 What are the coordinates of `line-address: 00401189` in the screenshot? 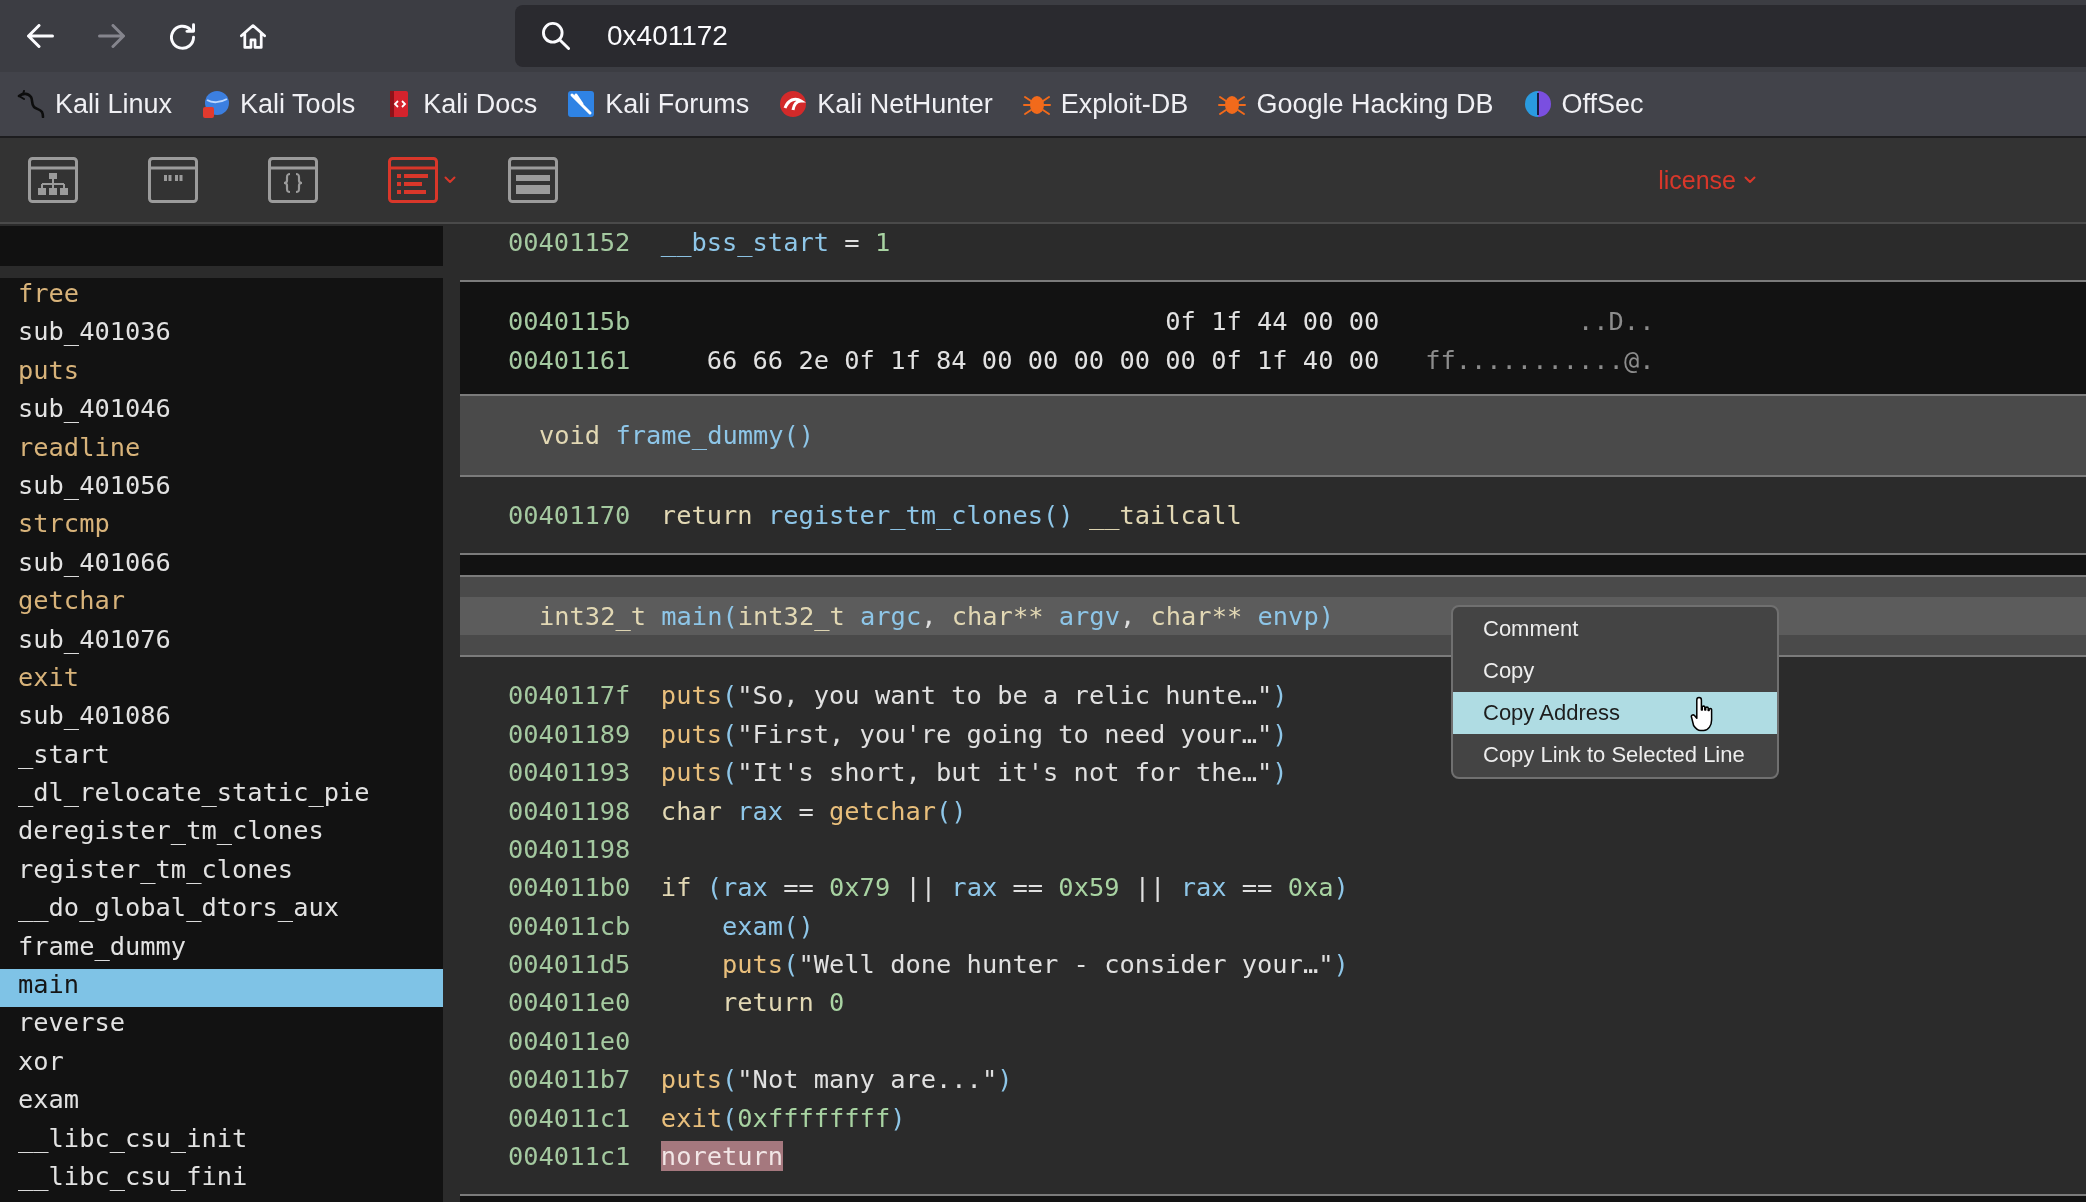 It's located at (569, 734).